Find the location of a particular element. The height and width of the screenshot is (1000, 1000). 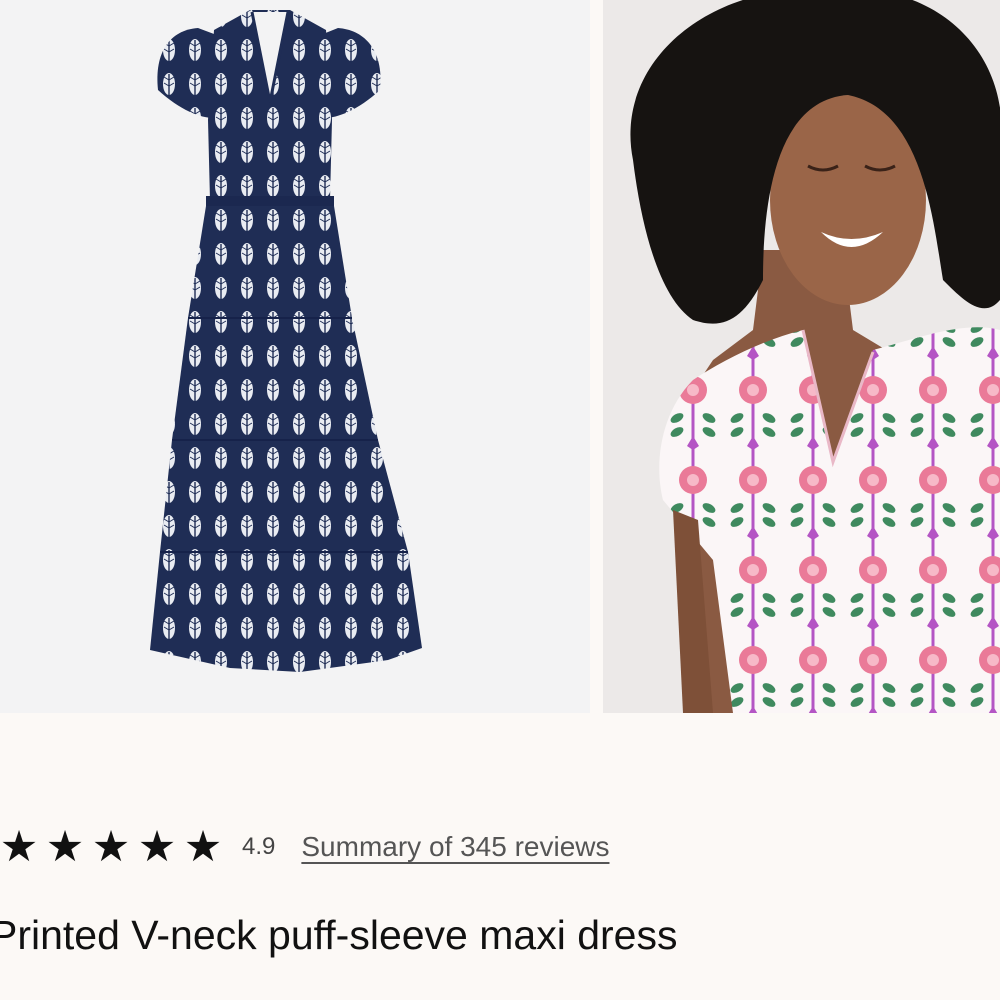

reviews-summary-link: Summary of 345 reviews is located at coordinates (455, 847).